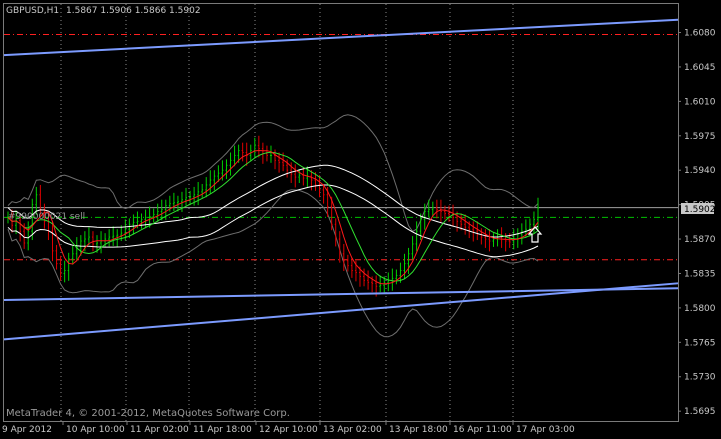 The image size is (721, 439). Describe the element at coordinates (482, 430) in the screenshot. I see `x-tick-label: 16 Apr 11:00` at that location.